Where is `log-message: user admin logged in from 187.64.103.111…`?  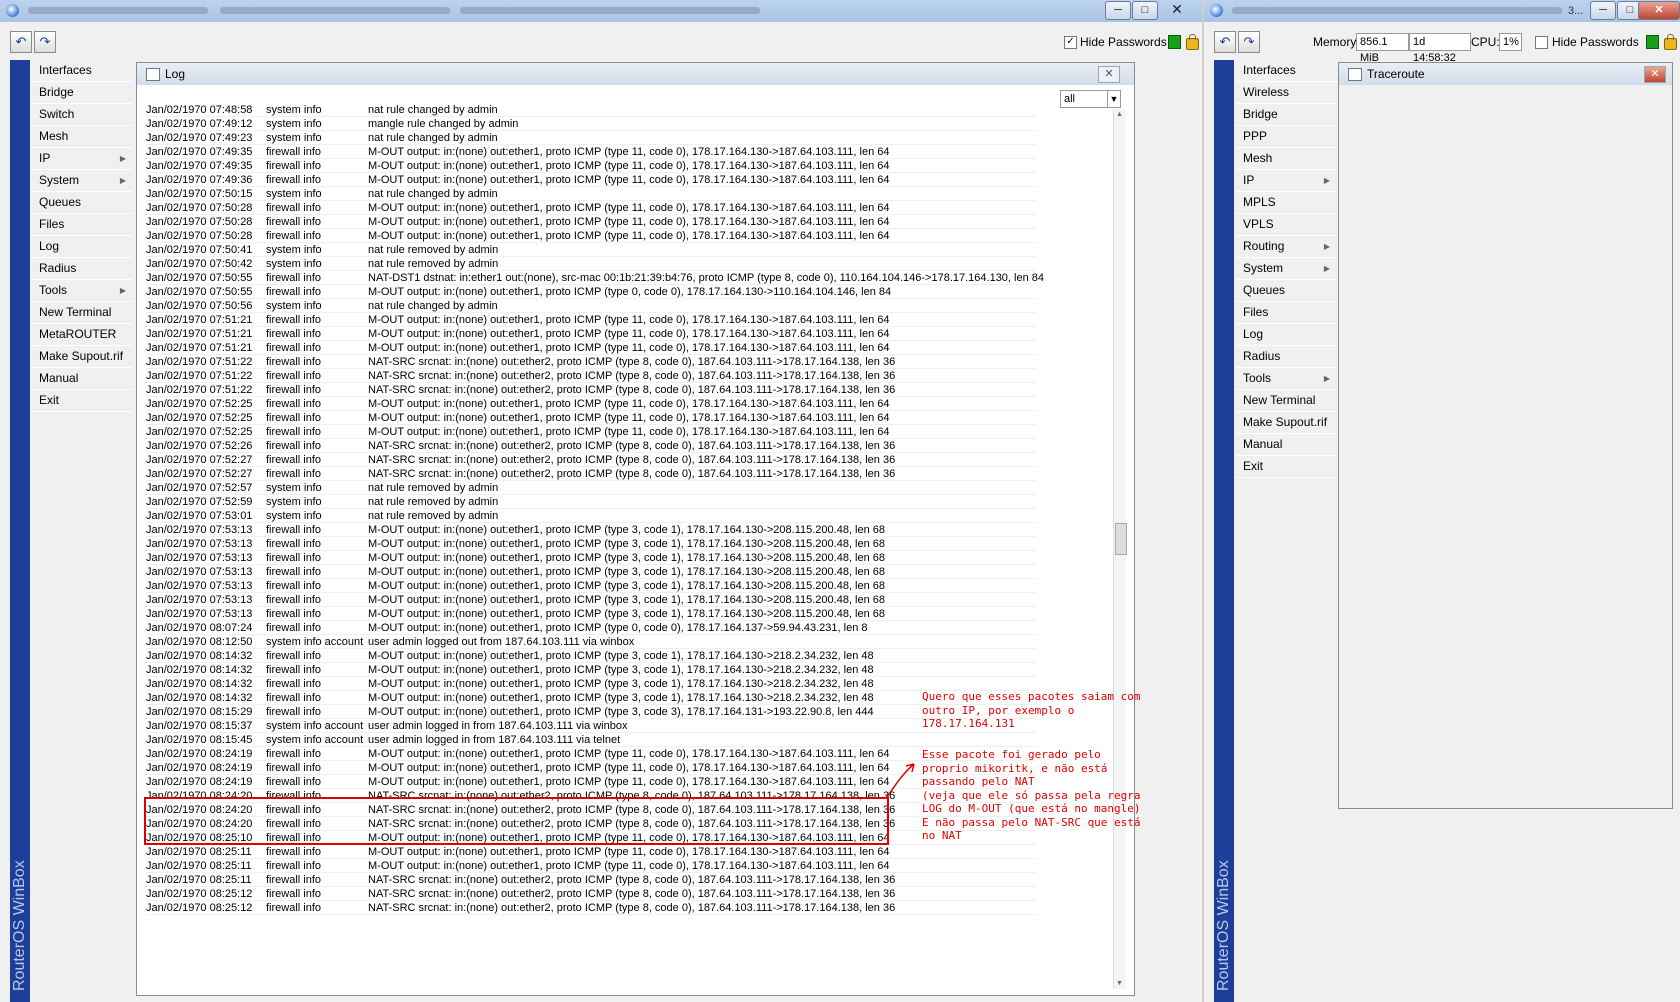 log-message: user admin logged in from 187.64.103.111… is located at coordinates (494, 740).